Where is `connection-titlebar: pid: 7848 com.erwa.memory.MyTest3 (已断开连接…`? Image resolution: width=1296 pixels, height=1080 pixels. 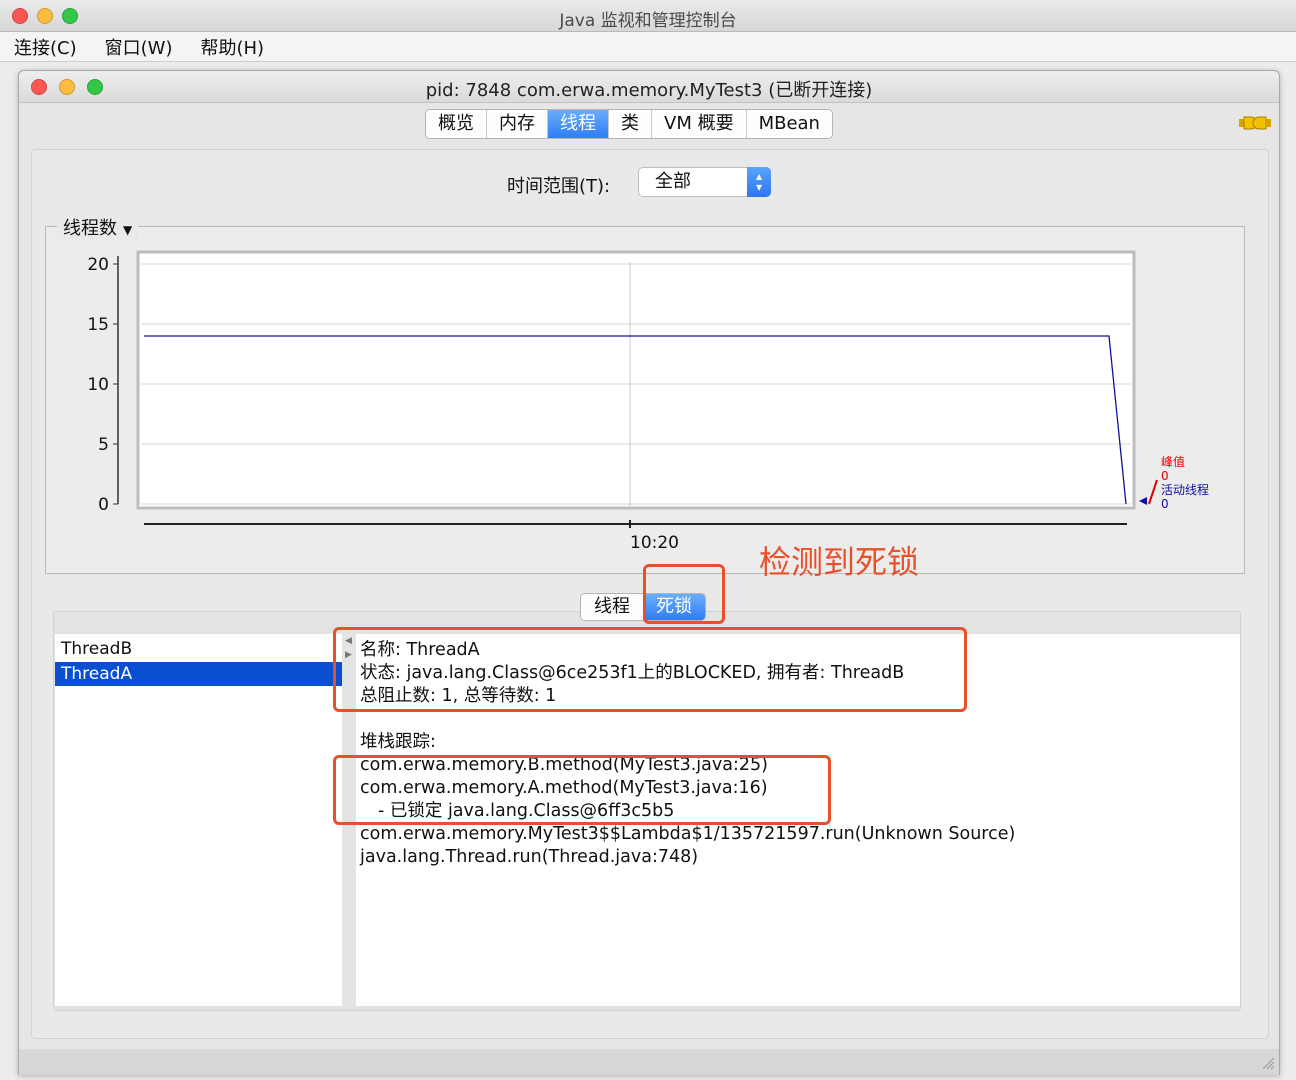 connection-titlebar: pid: 7848 com.erwa.memory.MyTest3 (已断开连接… is located at coordinates (649, 87).